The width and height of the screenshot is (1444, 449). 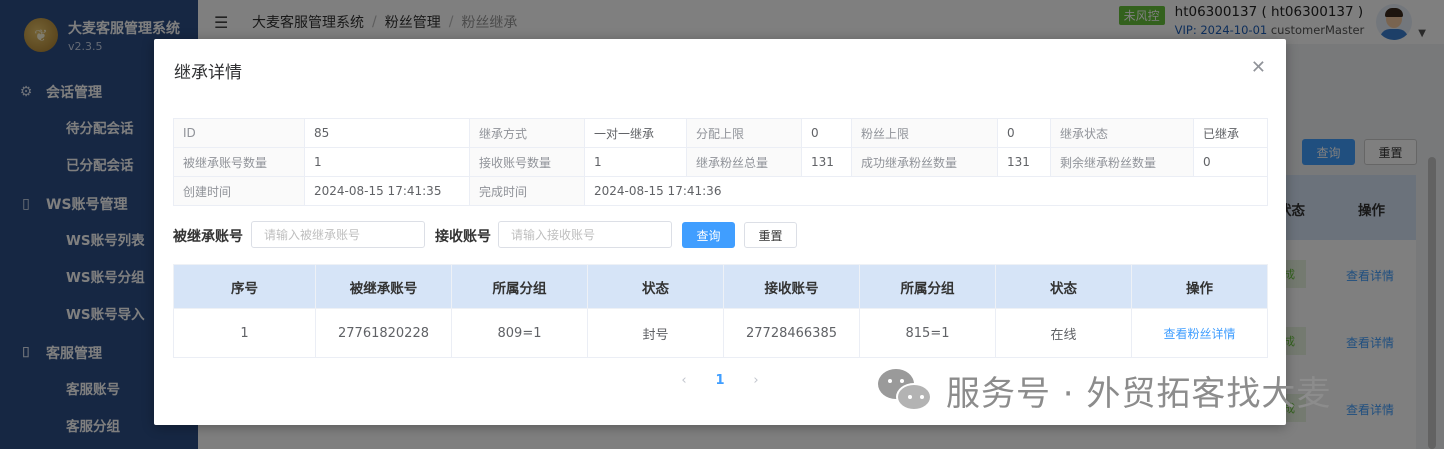 What do you see at coordinates (924, 162) in the screenshot?
I see `info-label: 成功继承粉丝数量` at bounding box center [924, 162].